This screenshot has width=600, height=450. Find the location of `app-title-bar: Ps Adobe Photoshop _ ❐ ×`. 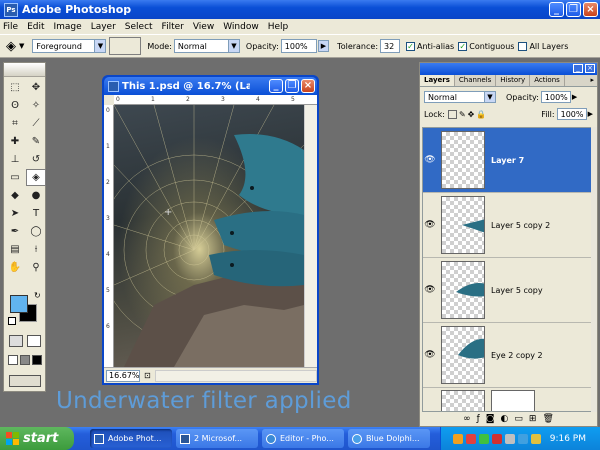

app-title-bar: Ps Adobe Photoshop _ ❐ × is located at coordinates (300, 9).